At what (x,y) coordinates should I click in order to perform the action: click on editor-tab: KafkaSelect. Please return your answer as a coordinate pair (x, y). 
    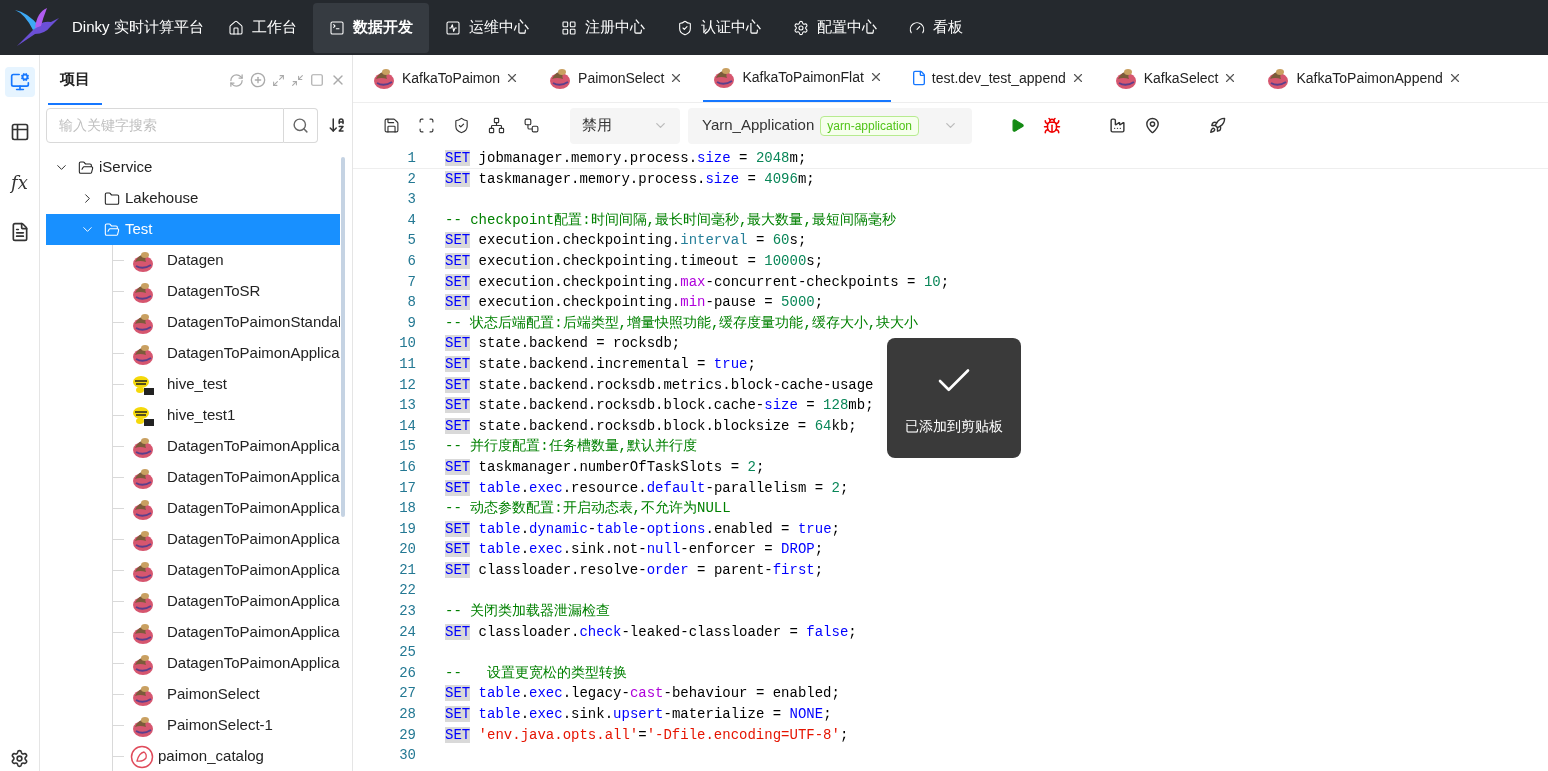
    Looking at the image, I should click on (1175, 78).